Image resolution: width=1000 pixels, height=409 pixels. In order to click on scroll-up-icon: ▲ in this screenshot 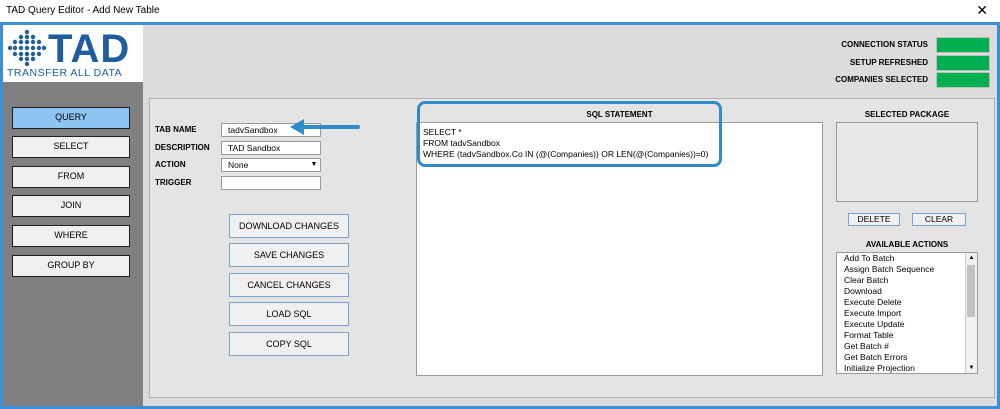, I will do `click(971, 258)`.